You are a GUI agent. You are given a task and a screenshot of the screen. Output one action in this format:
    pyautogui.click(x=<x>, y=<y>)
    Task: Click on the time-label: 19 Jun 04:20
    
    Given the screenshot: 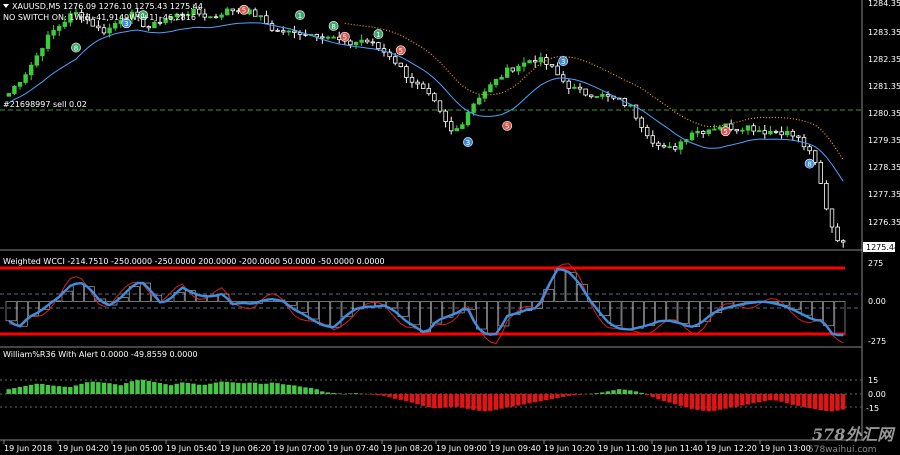 What is the action you would take?
    pyautogui.click(x=83, y=448)
    